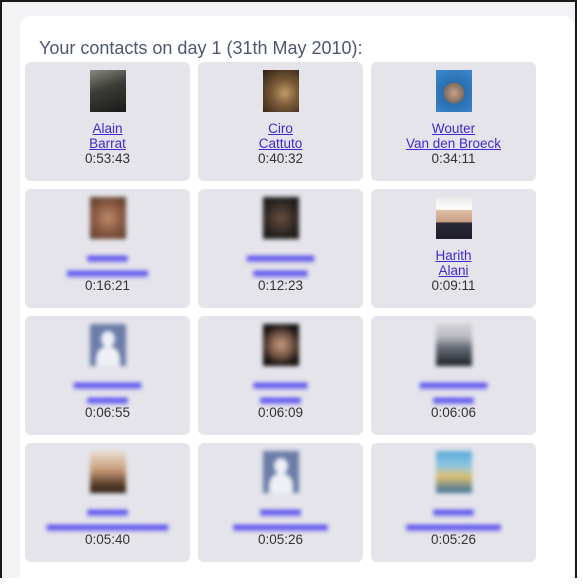  I want to click on contact-first-name: Alain, so click(107, 128).